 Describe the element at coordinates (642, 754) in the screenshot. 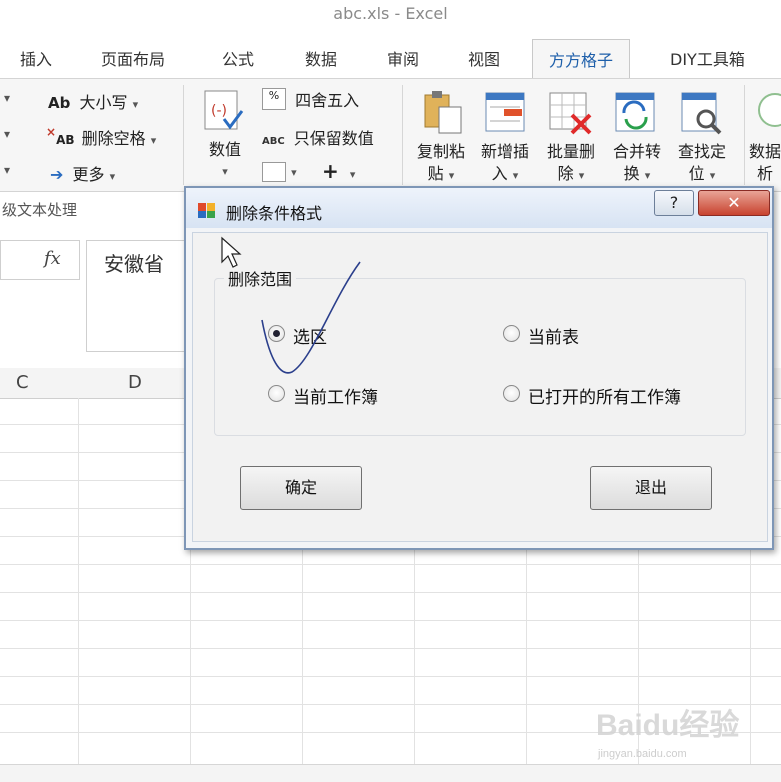

I see `watermark-url: jingyan.baidu.com` at that location.